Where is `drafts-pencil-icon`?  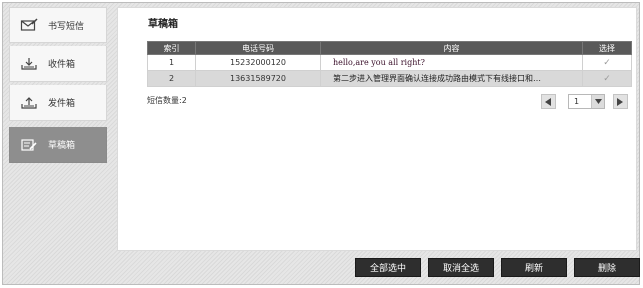
drafts-pencil-icon is located at coordinates (29, 145).